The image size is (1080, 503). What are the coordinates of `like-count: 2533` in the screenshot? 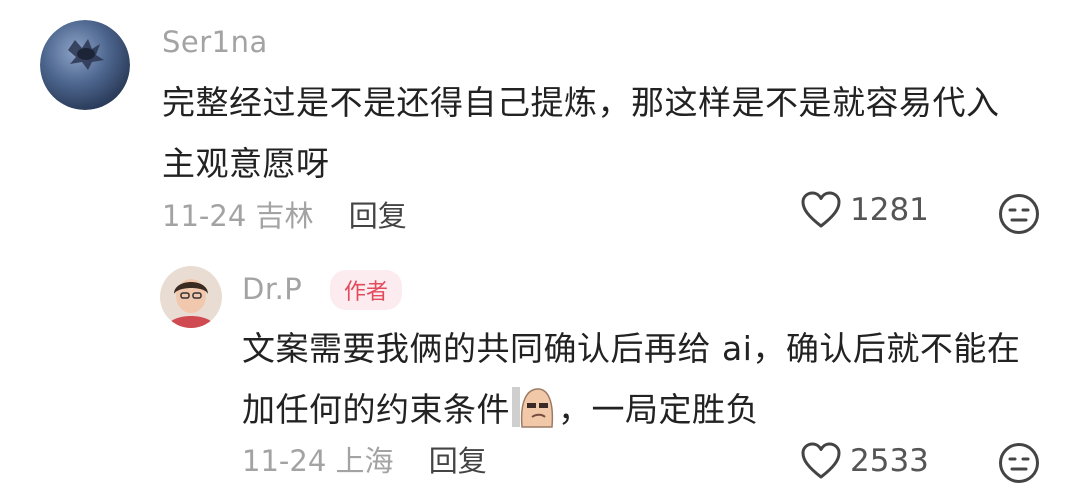 It's located at (889, 461).